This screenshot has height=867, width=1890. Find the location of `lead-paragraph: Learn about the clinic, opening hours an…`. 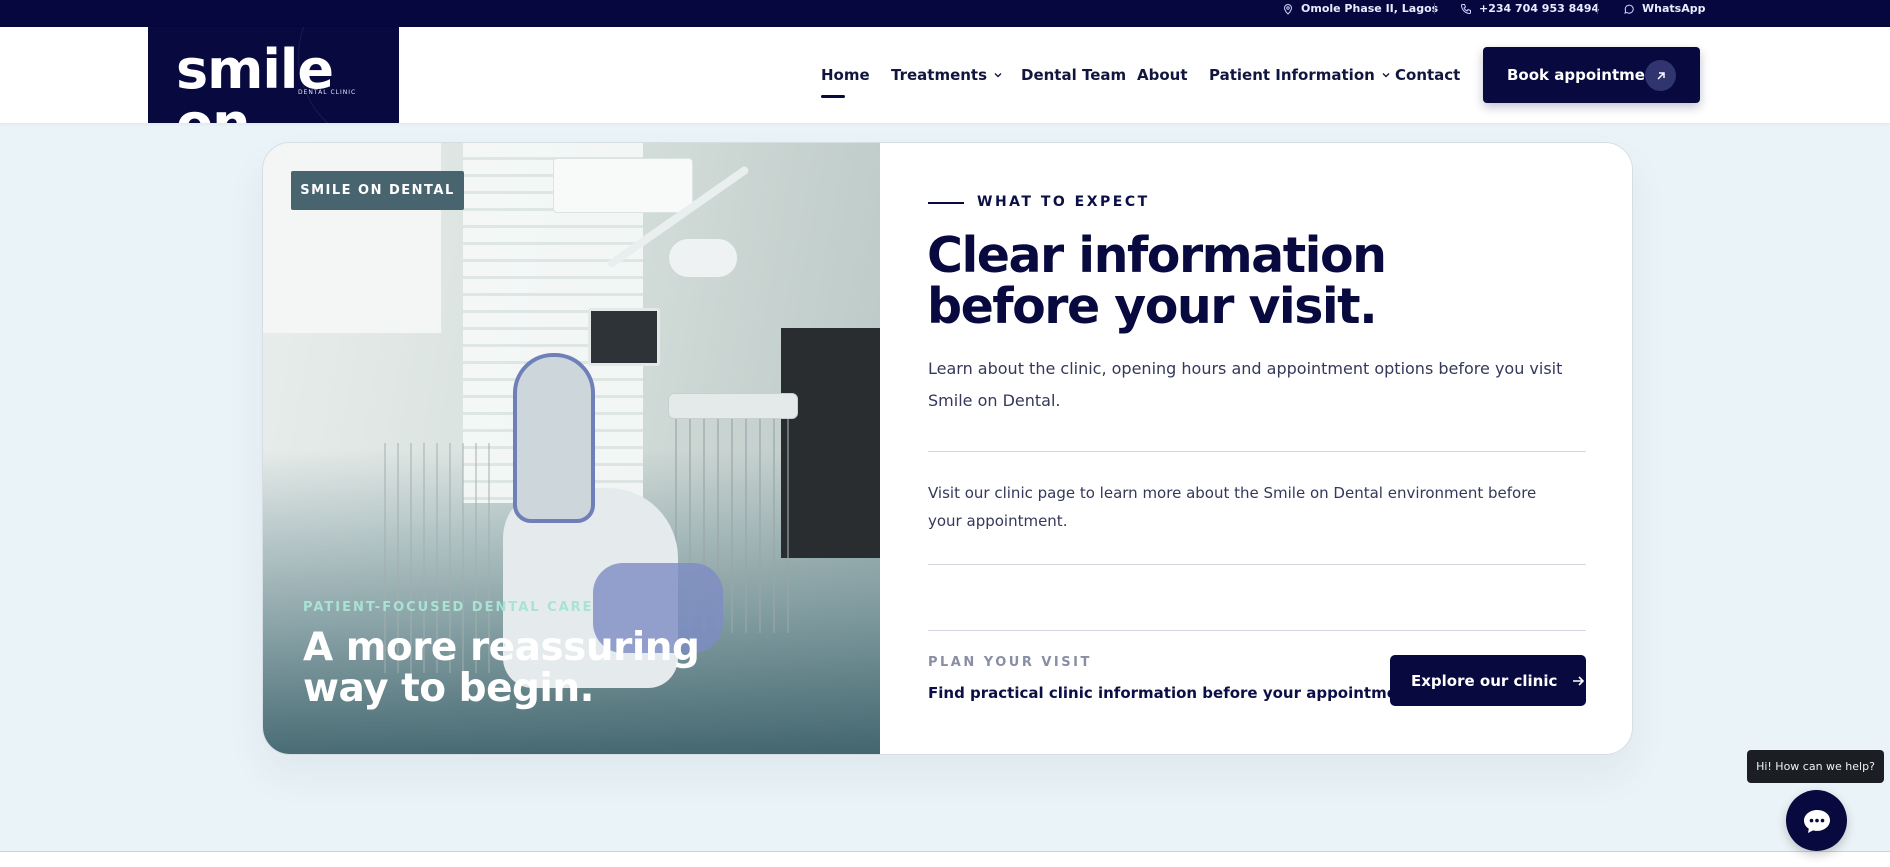

lead-paragraph: Learn about the clinic, opening hours an… is located at coordinates (1245, 384).